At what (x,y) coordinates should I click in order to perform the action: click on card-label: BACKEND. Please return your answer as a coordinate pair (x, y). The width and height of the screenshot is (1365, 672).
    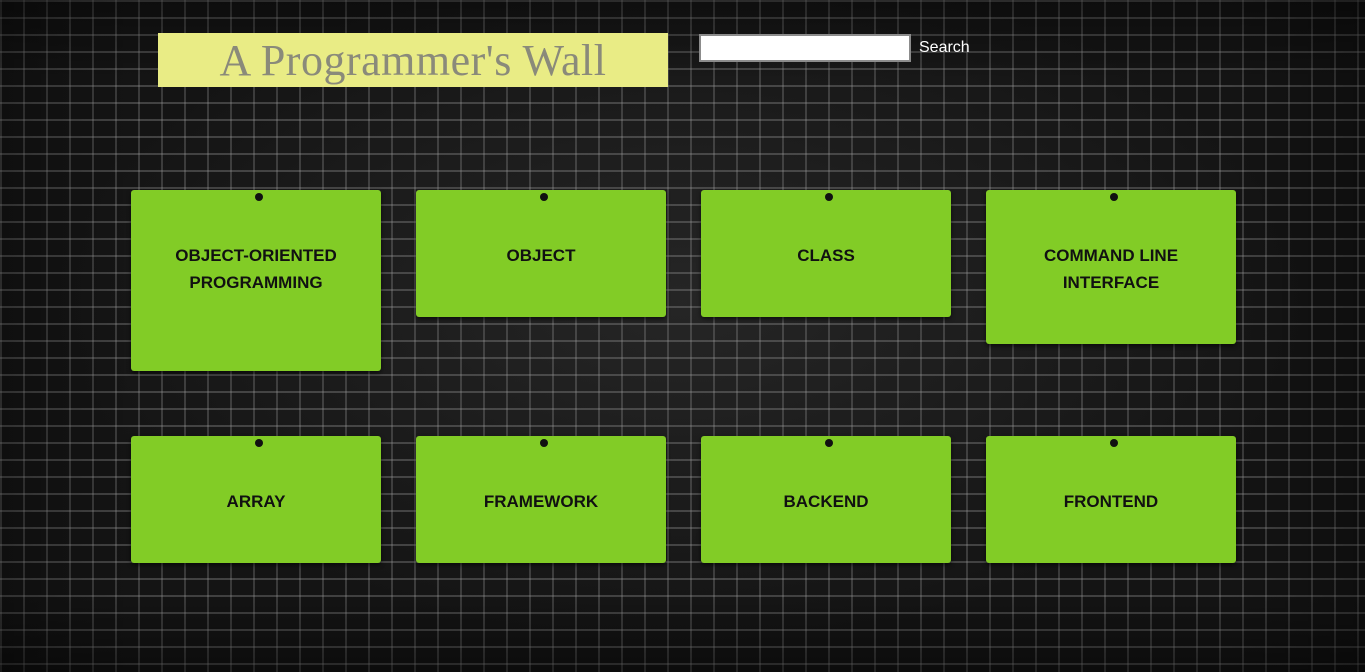
    Looking at the image, I should click on (826, 501).